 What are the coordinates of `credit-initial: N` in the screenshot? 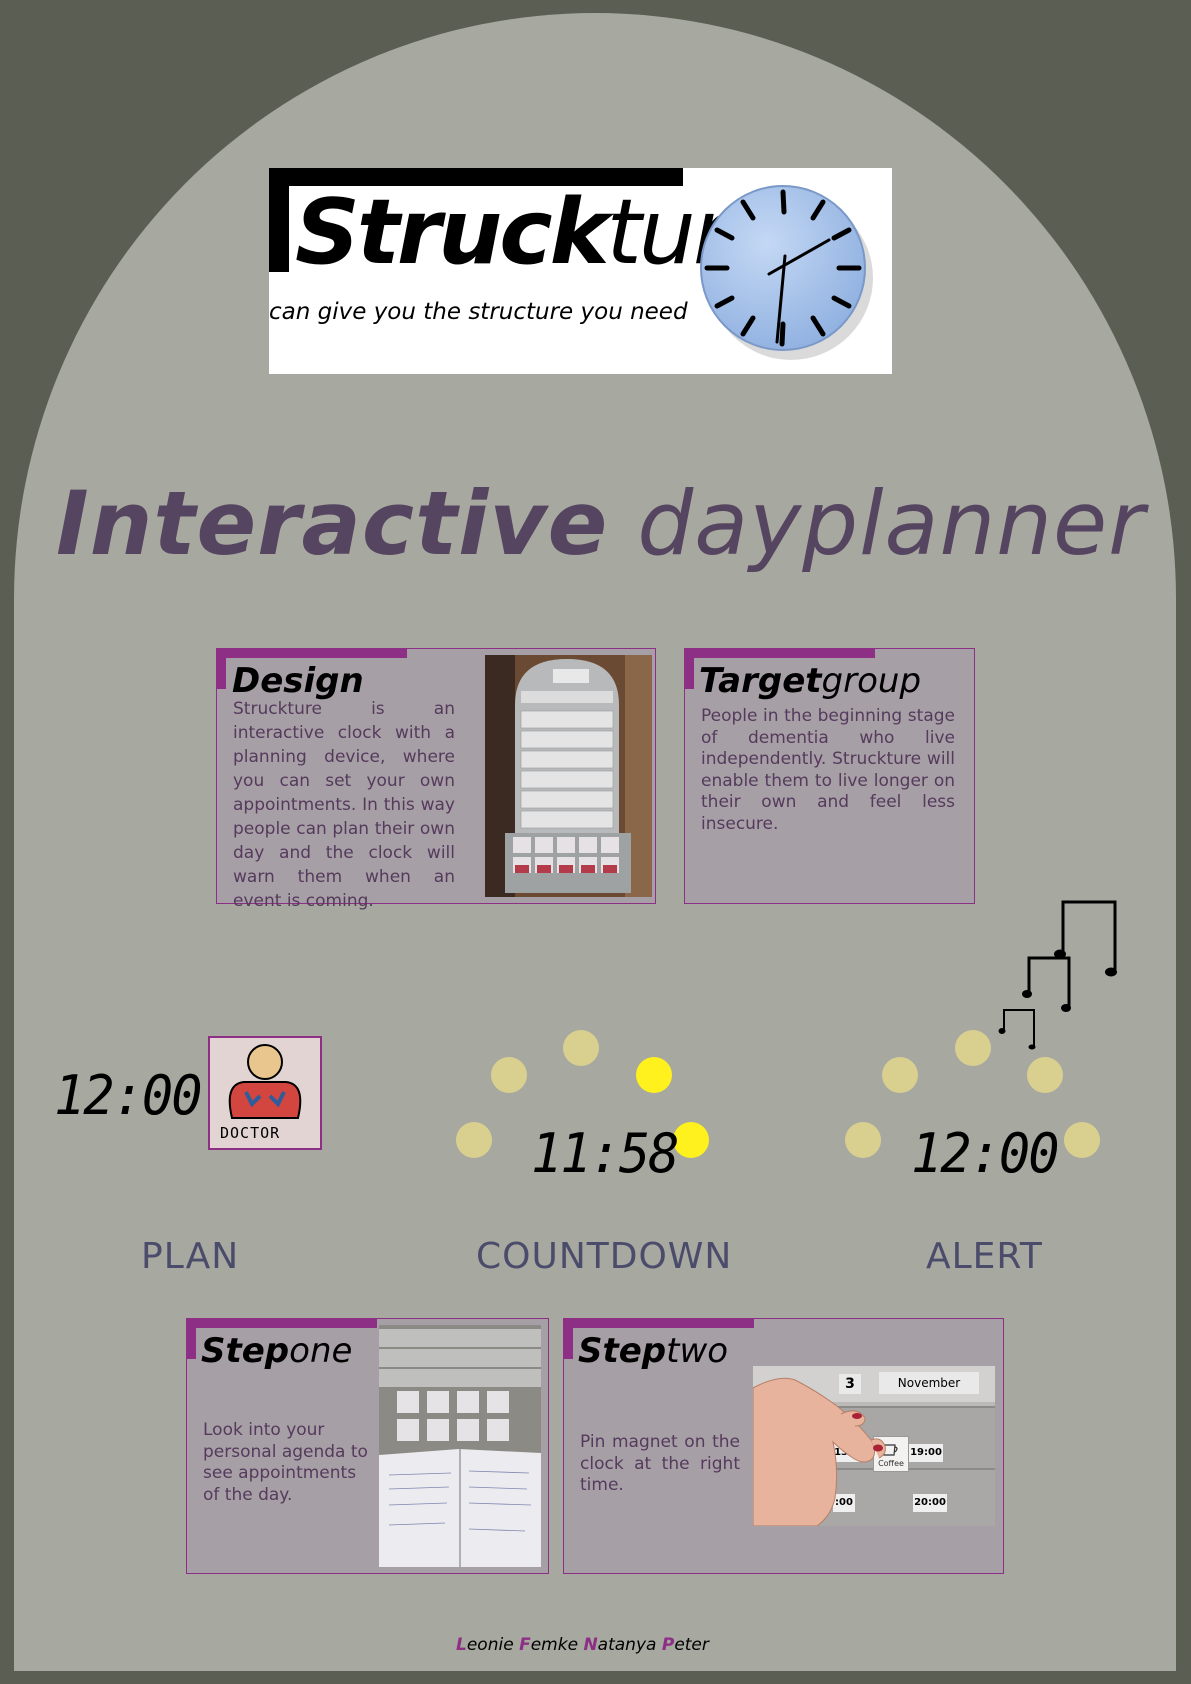 It's located at (590, 1645).